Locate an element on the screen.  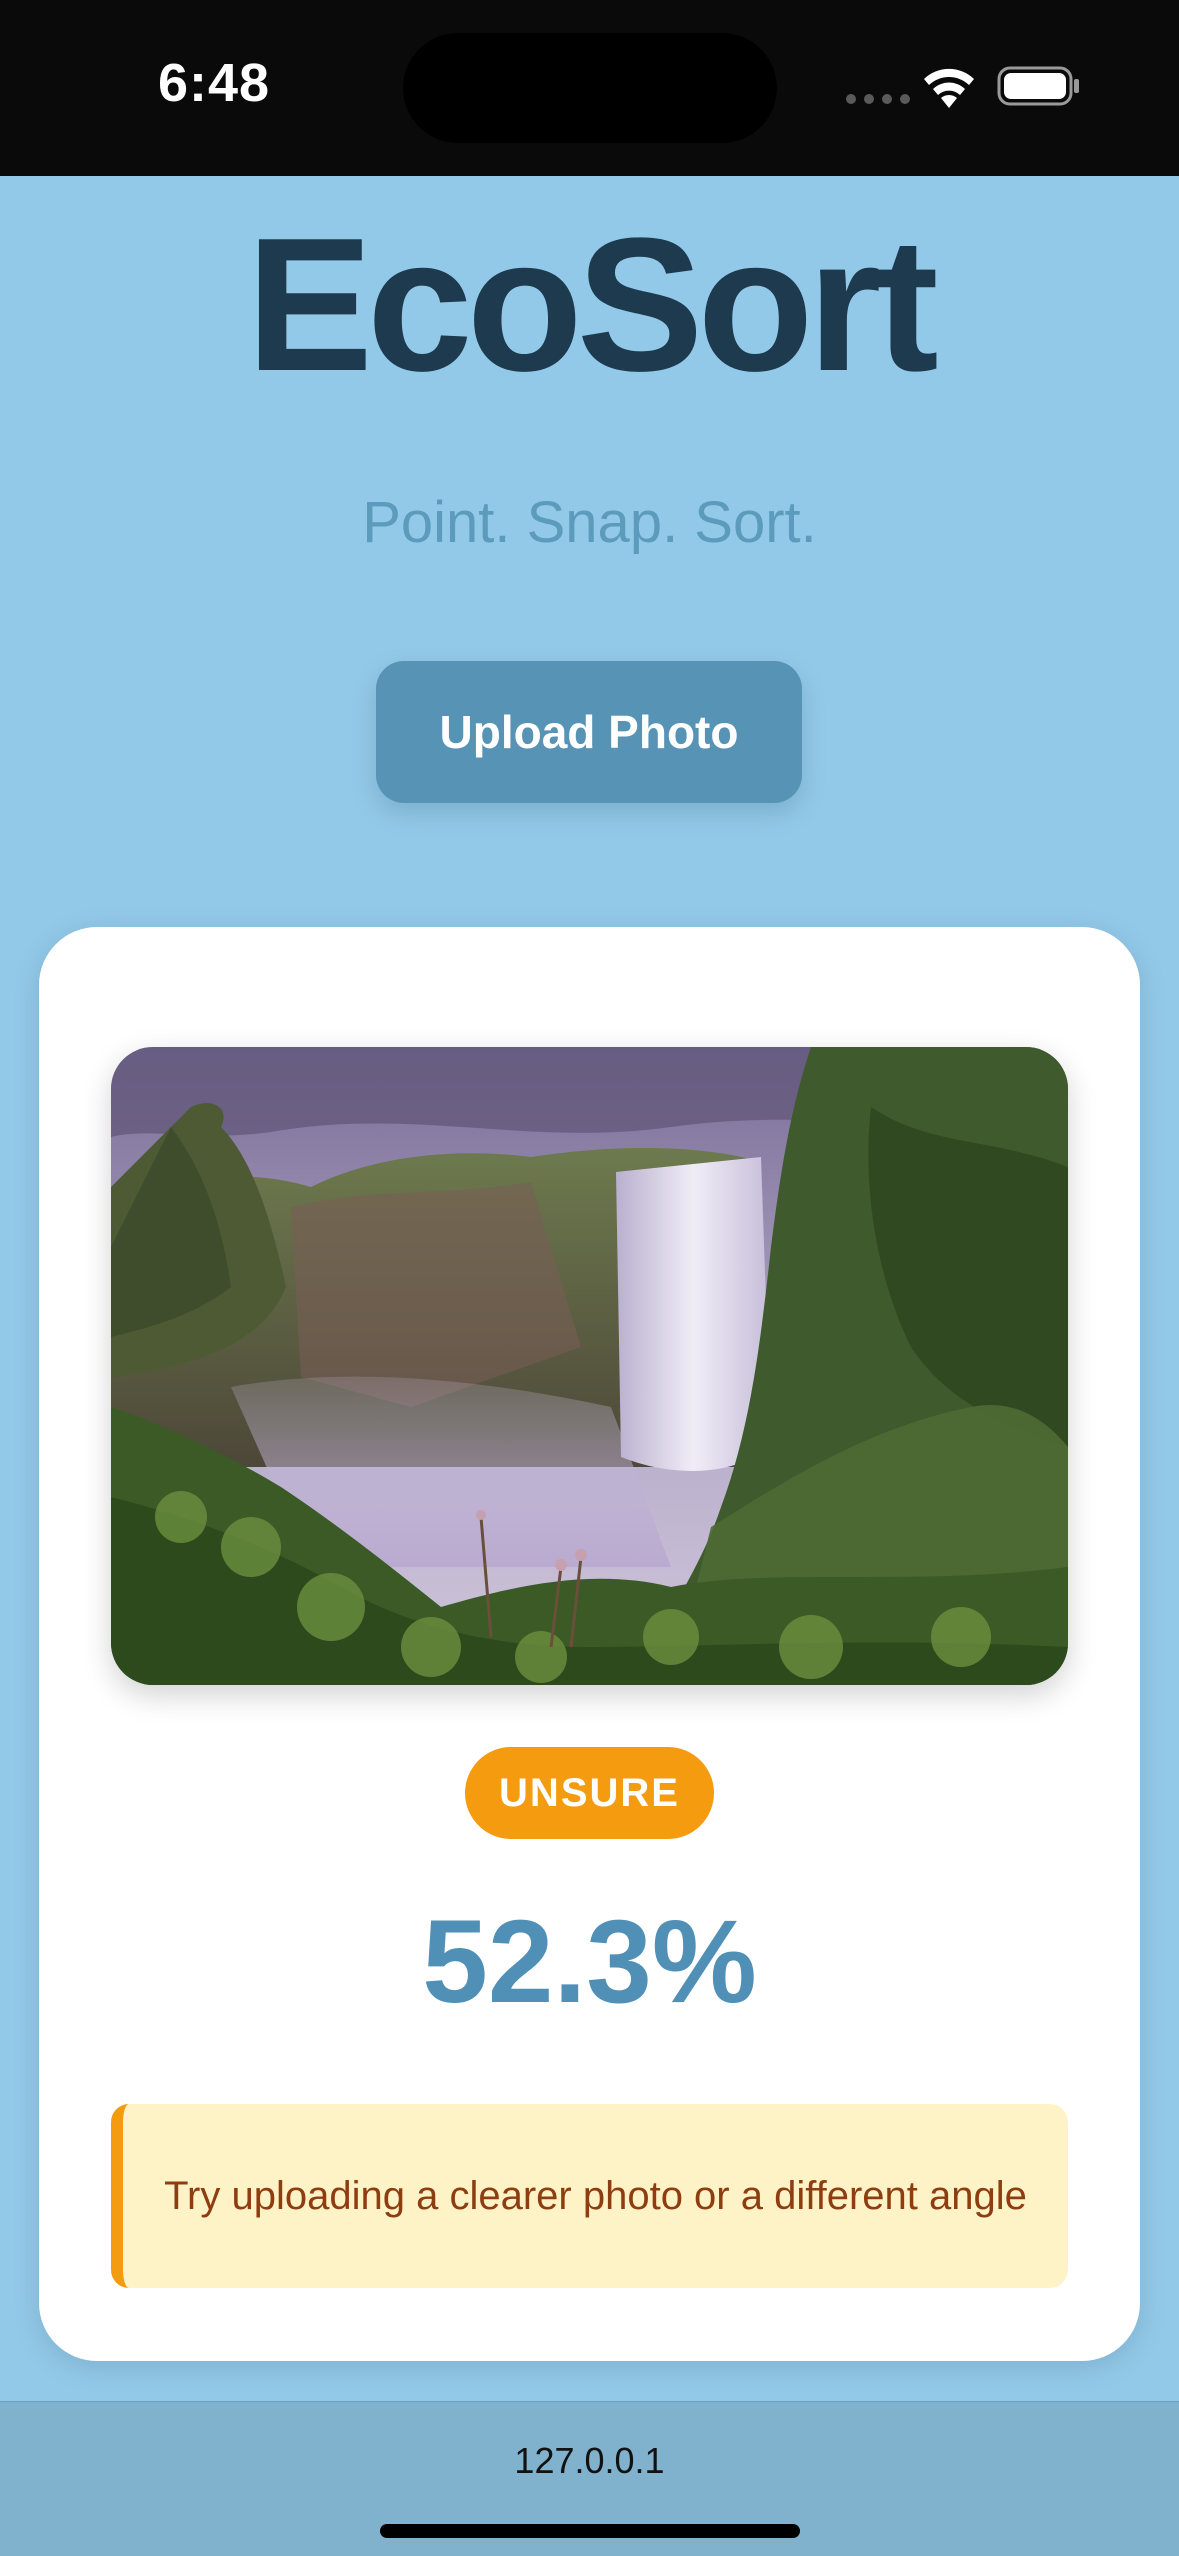
dynamic-island is located at coordinates (590, 88).